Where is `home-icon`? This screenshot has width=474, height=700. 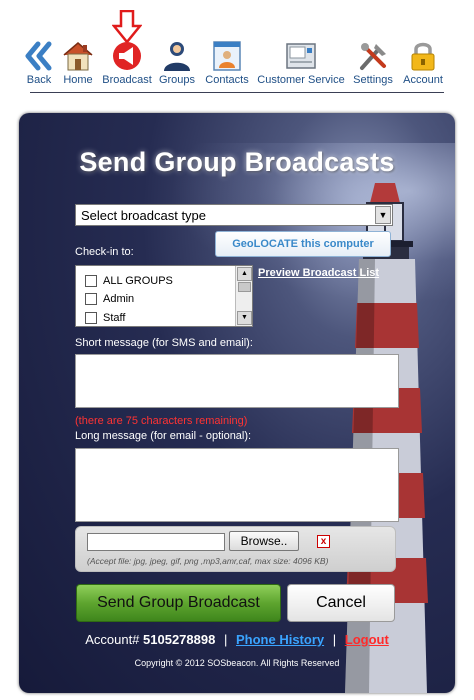 home-icon is located at coordinates (78, 56).